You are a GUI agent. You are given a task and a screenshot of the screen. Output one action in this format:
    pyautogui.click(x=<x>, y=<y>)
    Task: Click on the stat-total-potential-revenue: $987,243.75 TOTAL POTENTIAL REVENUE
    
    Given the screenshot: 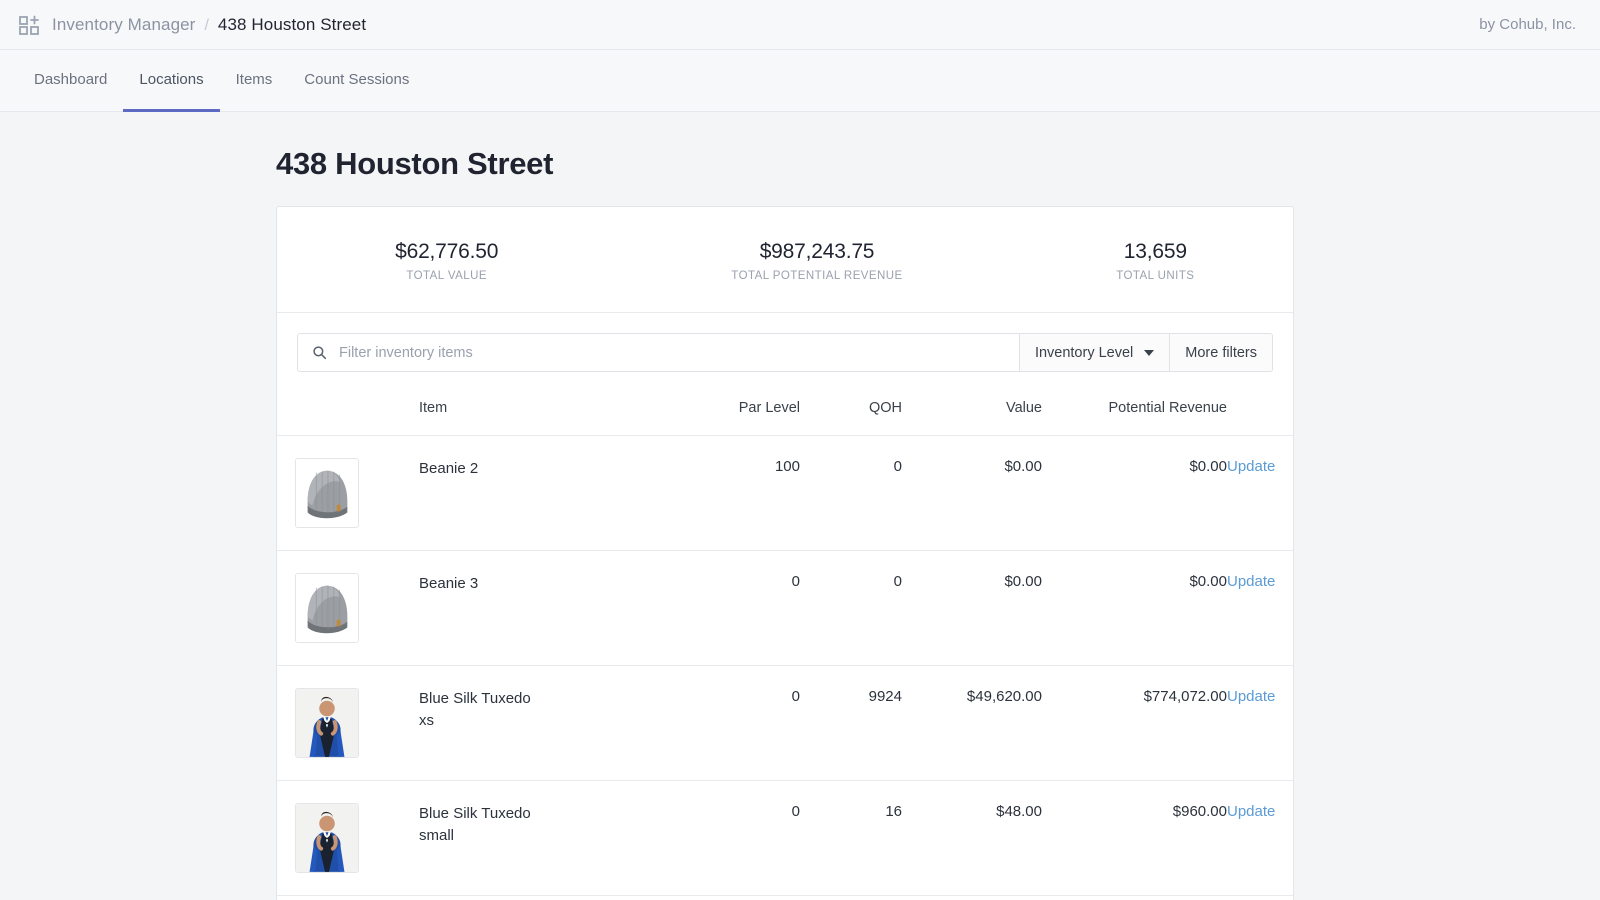 What is the action you would take?
    pyautogui.click(x=816, y=261)
    